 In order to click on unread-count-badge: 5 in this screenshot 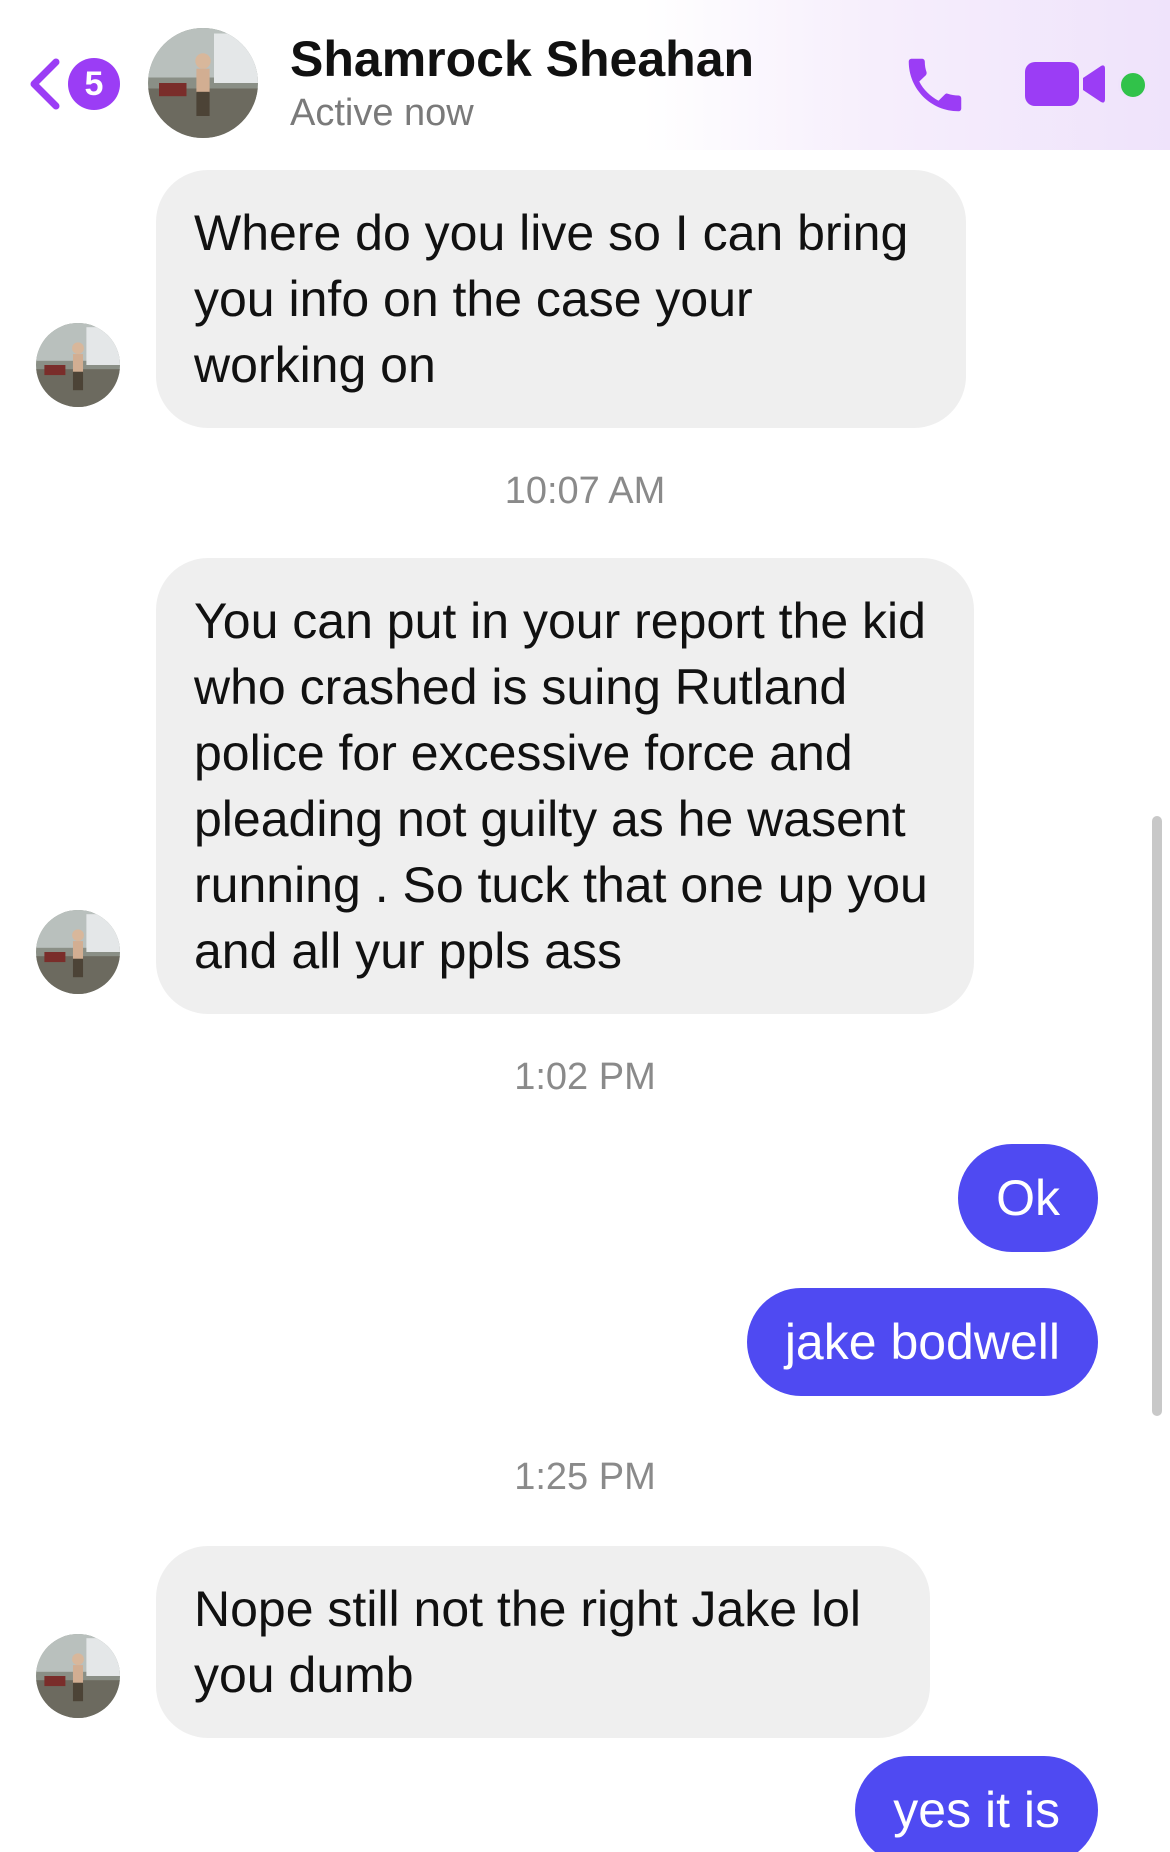, I will do `click(94, 84)`.